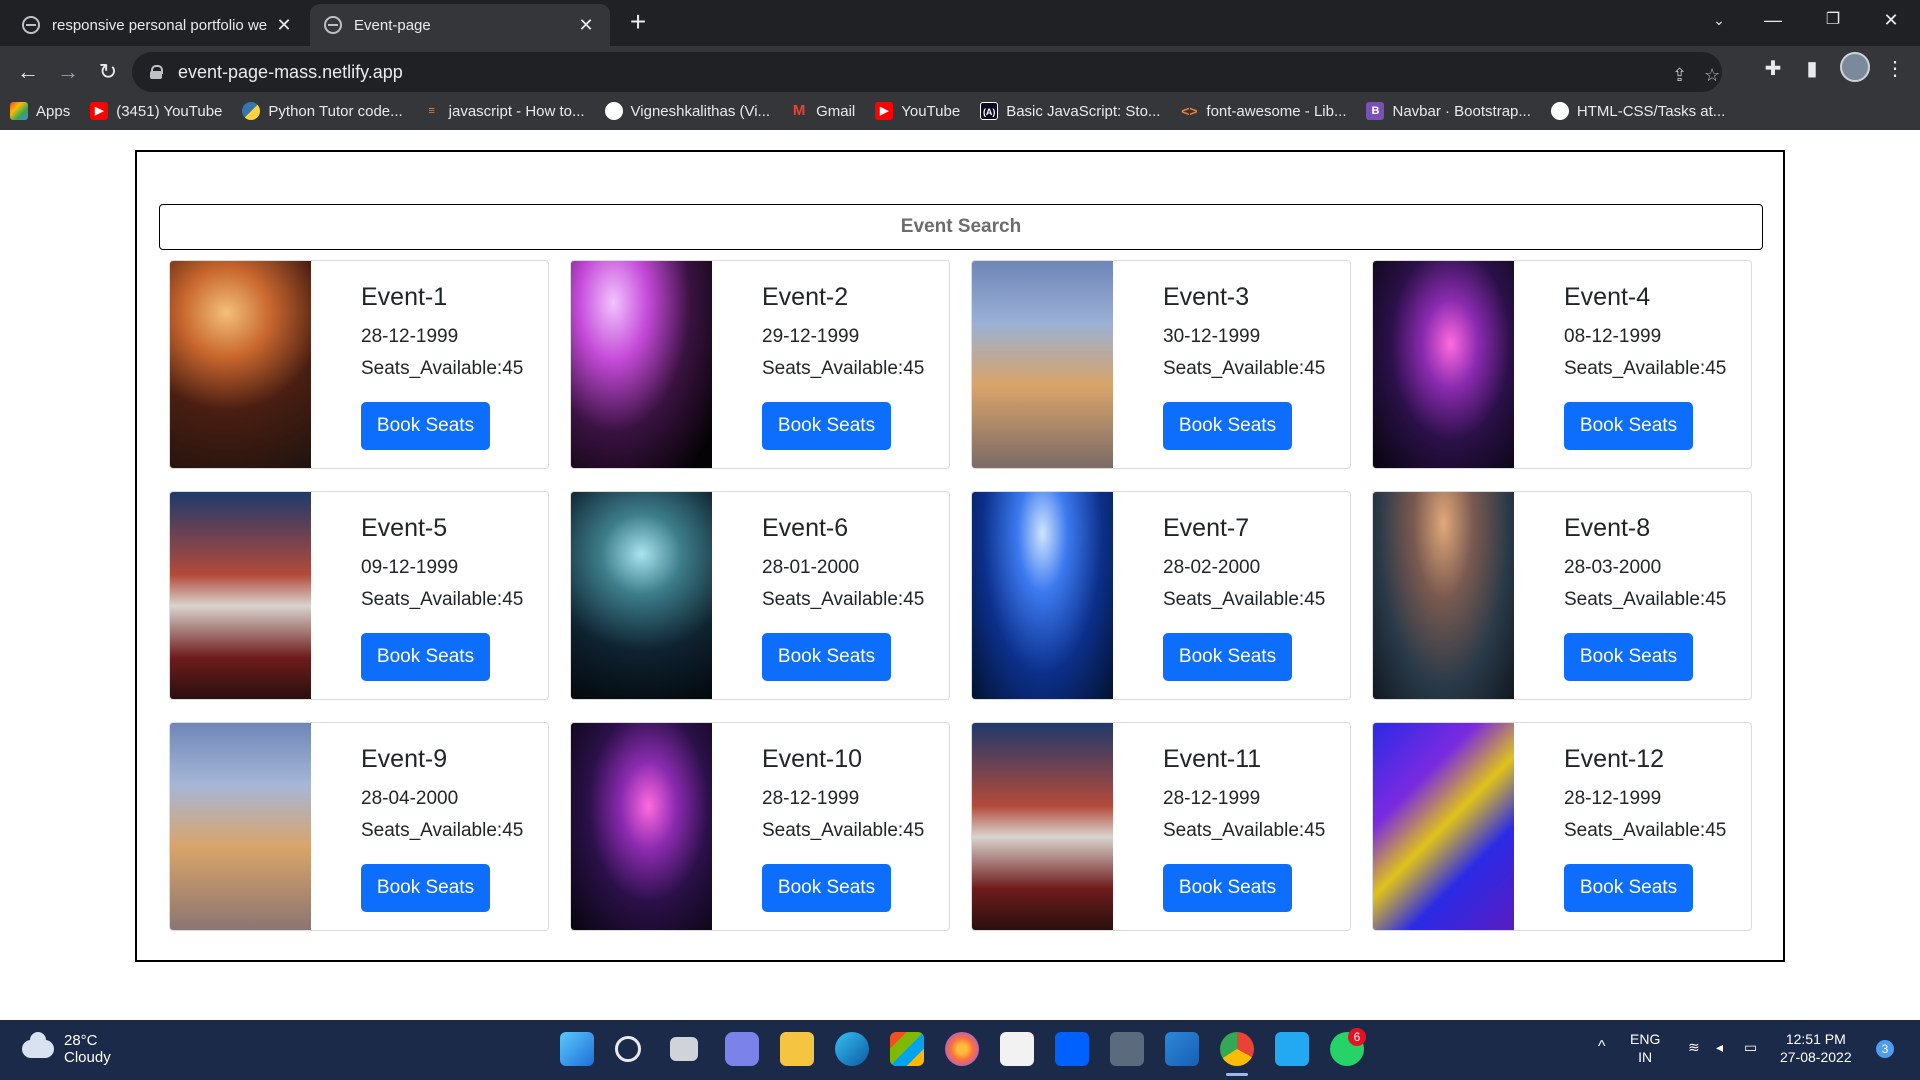 The width and height of the screenshot is (1920, 1080). I want to click on bookmark-label: YouTube, so click(931, 111).